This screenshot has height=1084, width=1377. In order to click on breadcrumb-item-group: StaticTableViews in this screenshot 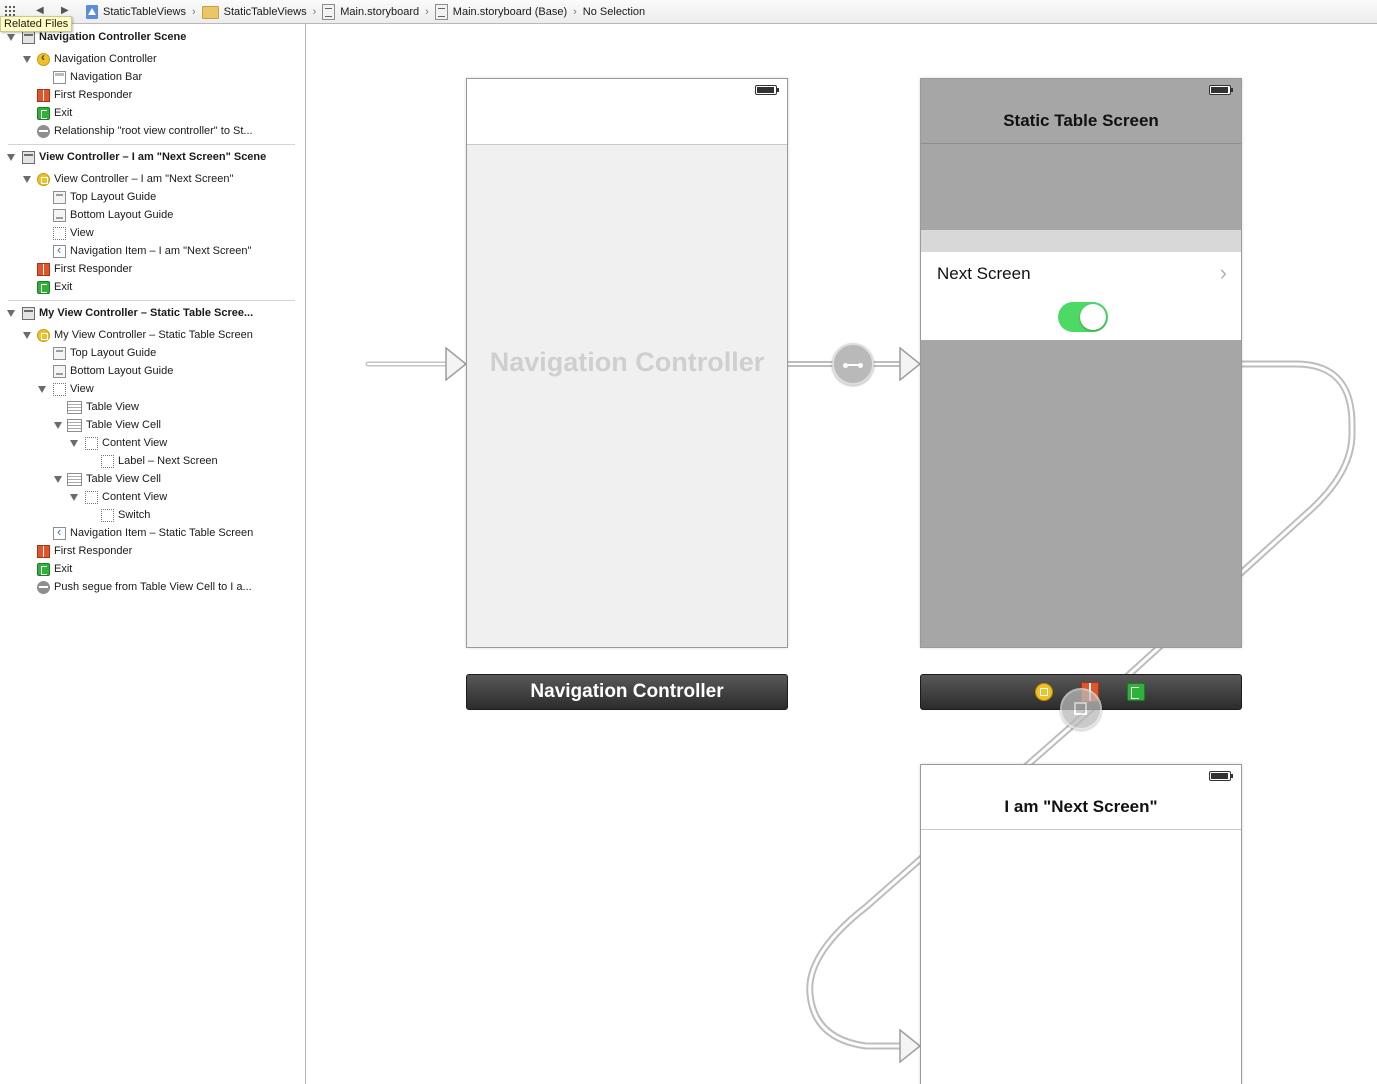, I will do `click(254, 12)`.